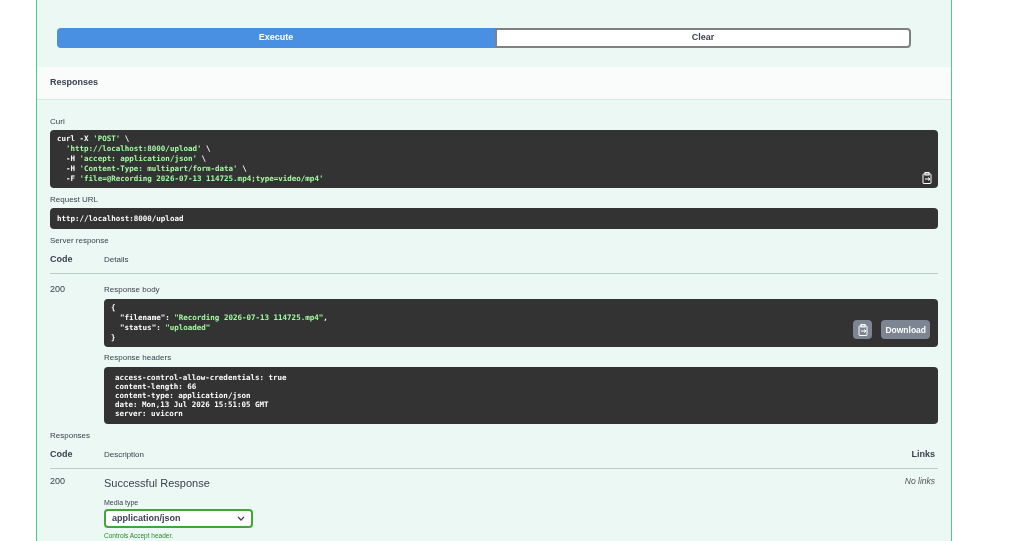 Image resolution: width=1024 pixels, height=541 pixels. I want to click on column-header: Description, so click(124, 454).